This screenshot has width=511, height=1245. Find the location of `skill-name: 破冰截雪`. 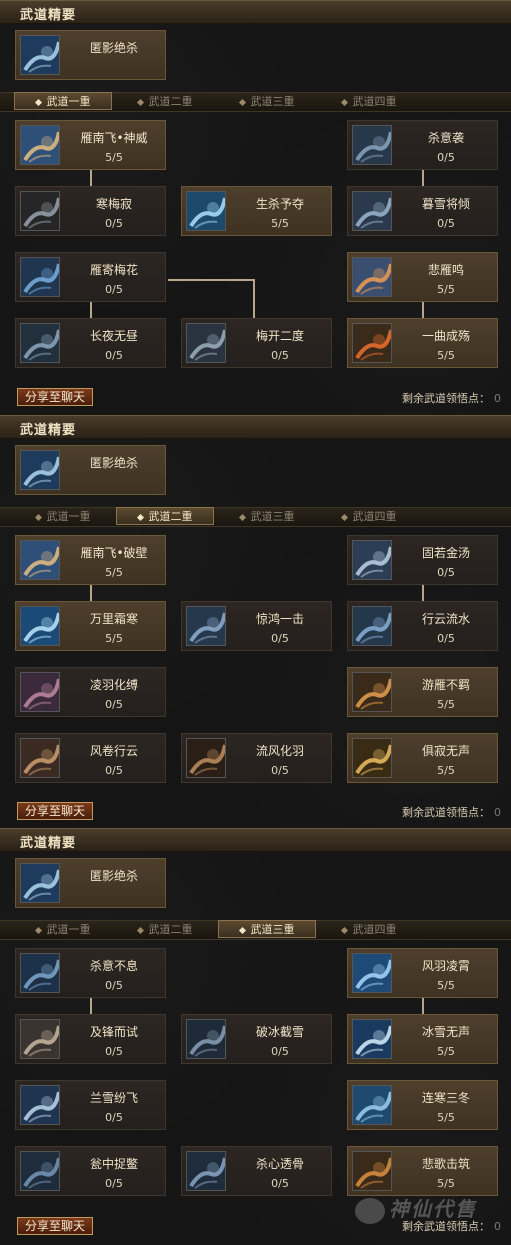

skill-name: 破冰截雪 is located at coordinates (279, 1032).